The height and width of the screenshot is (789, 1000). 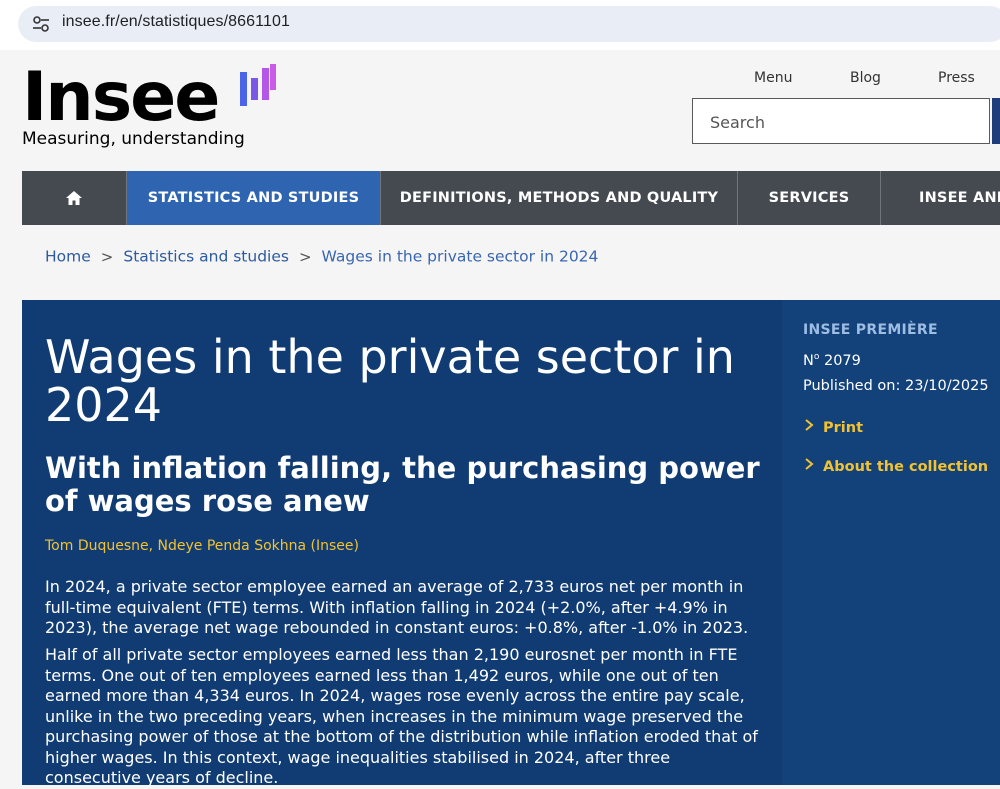 I want to click on nav-home, so click(x=74, y=198).